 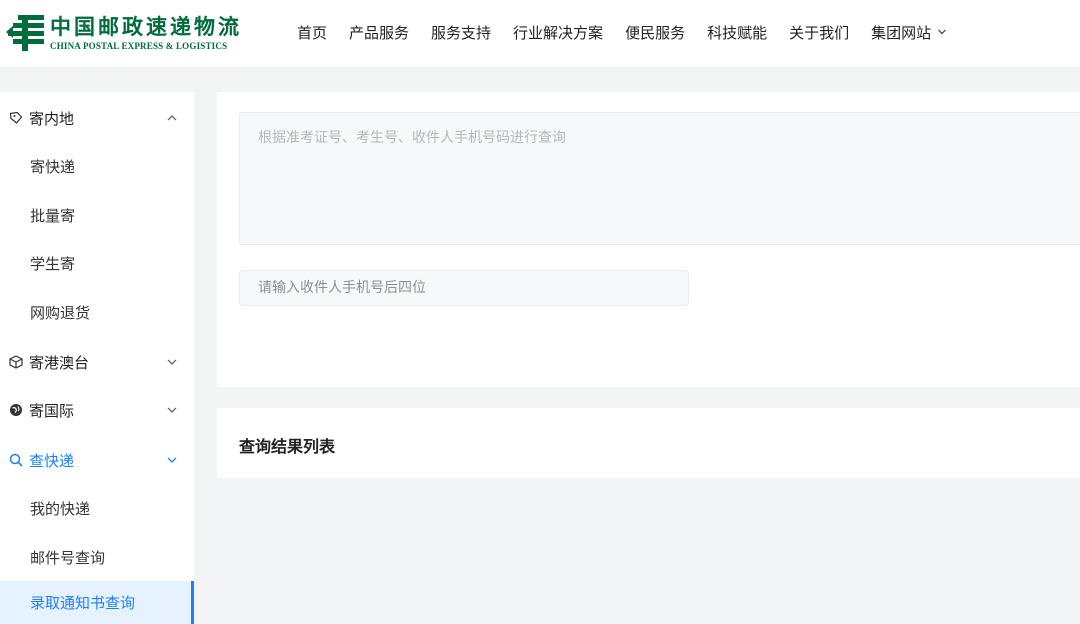 What do you see at coordinates (16, 410) in the screenshot?
I see `globe-icon` at bounding box center [16, 410].